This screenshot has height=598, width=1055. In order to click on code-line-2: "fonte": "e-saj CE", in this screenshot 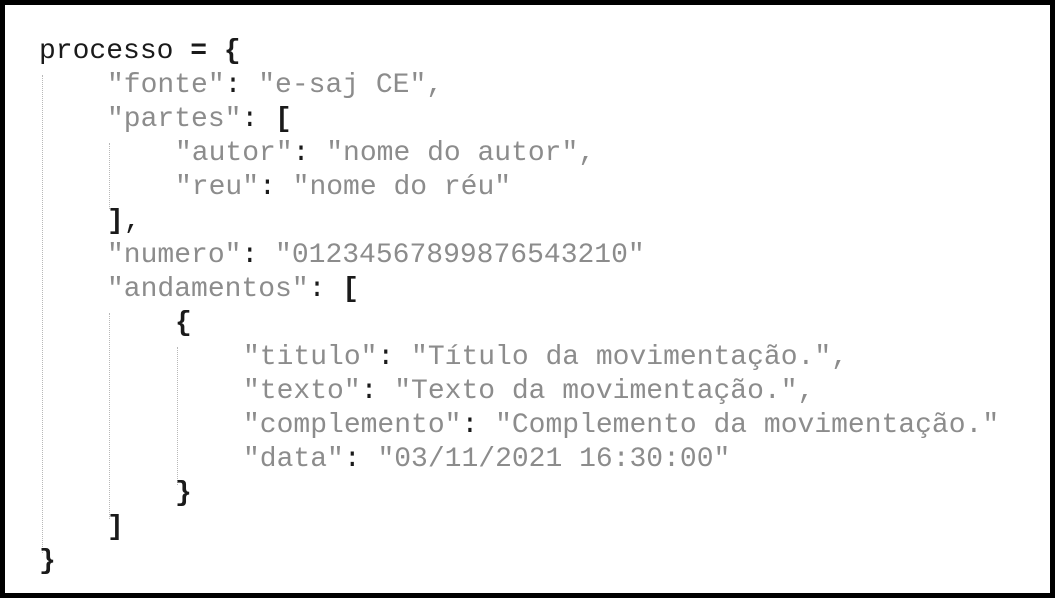, I will do `click(275, 86)`.